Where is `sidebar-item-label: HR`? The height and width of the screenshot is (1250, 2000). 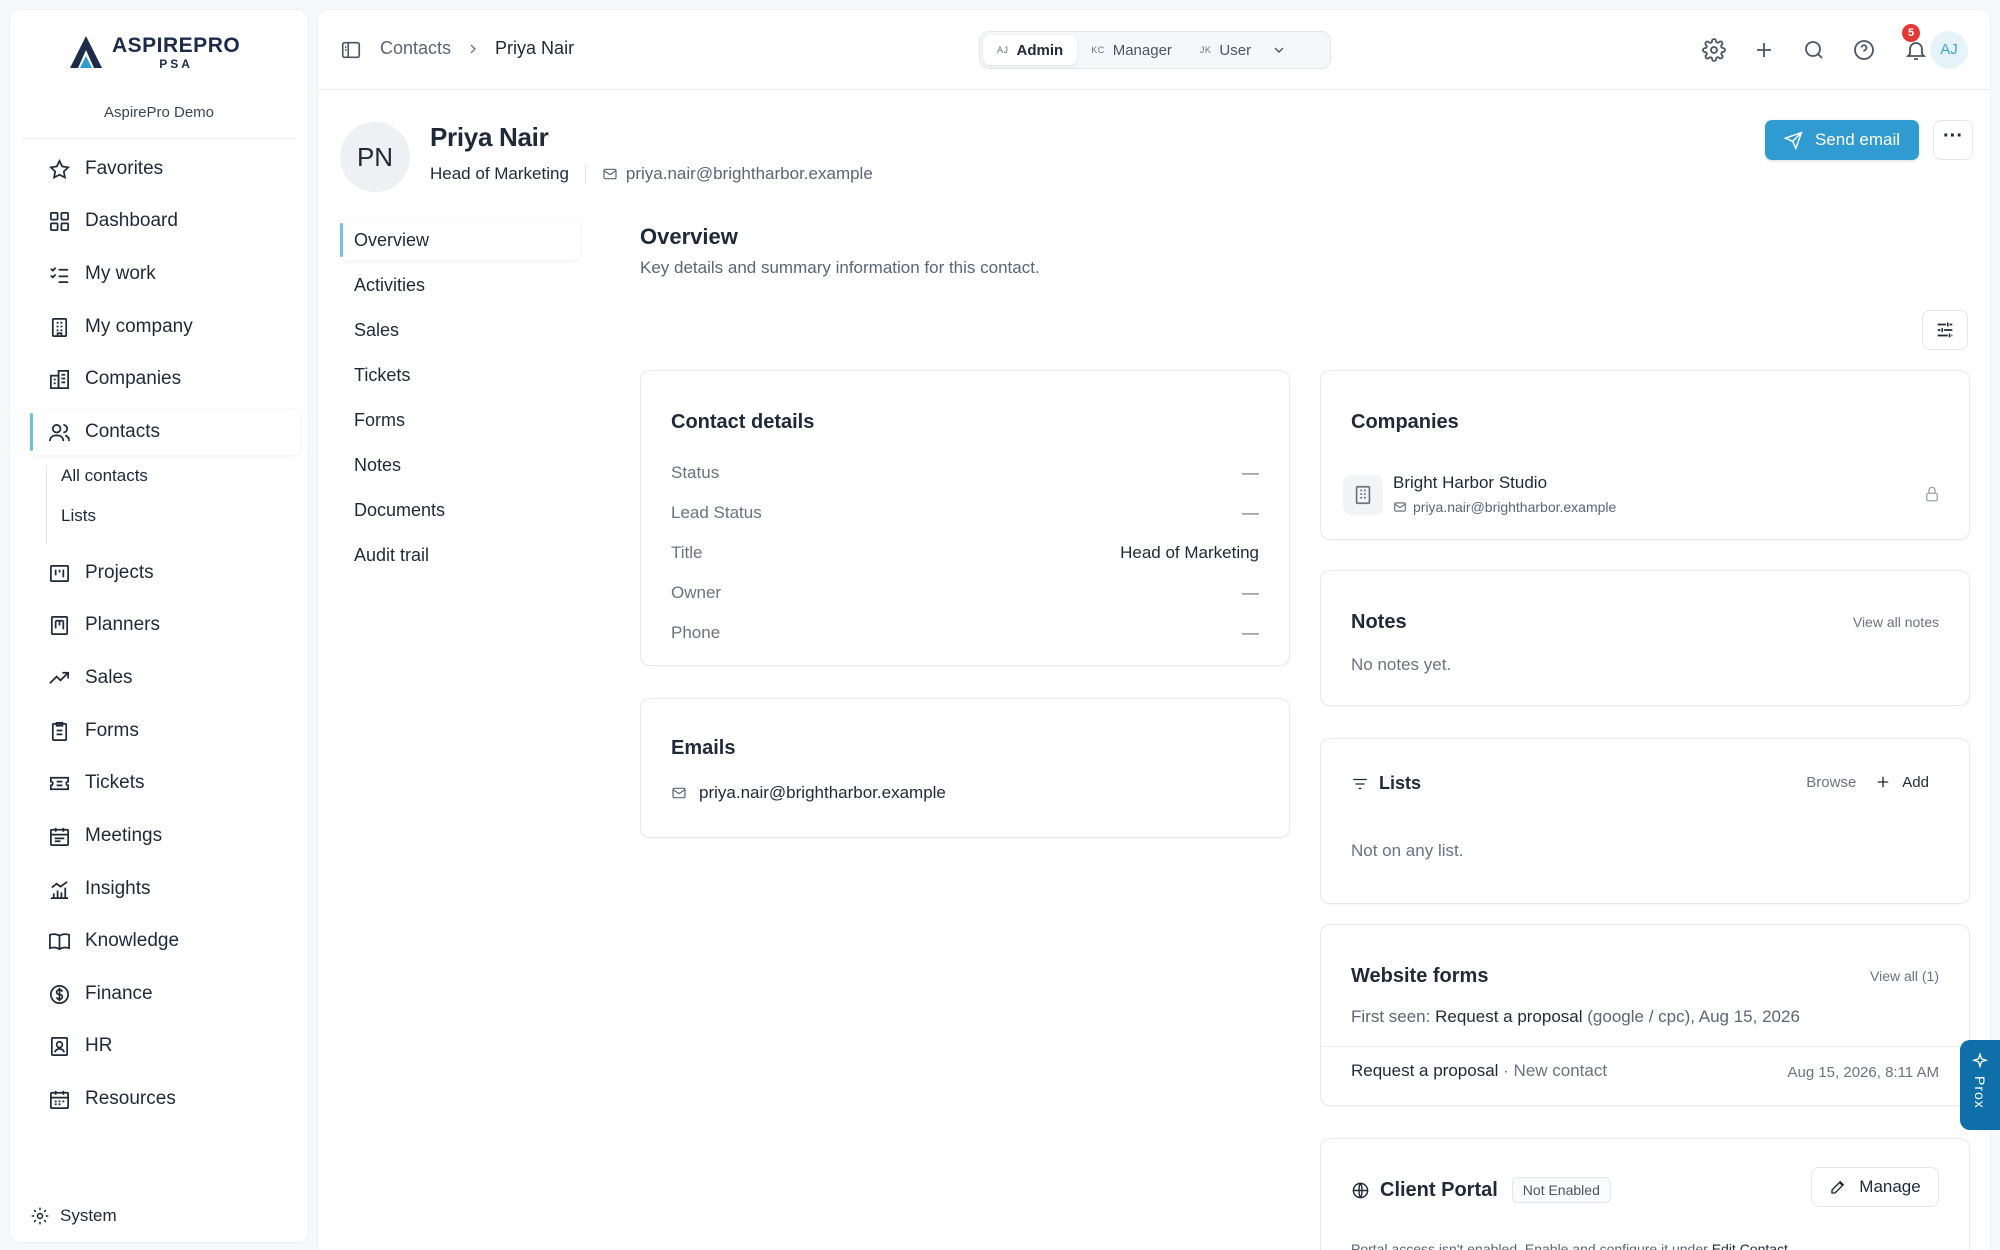 sidebar-item-label: HR is located at coordinates (99, 1045).